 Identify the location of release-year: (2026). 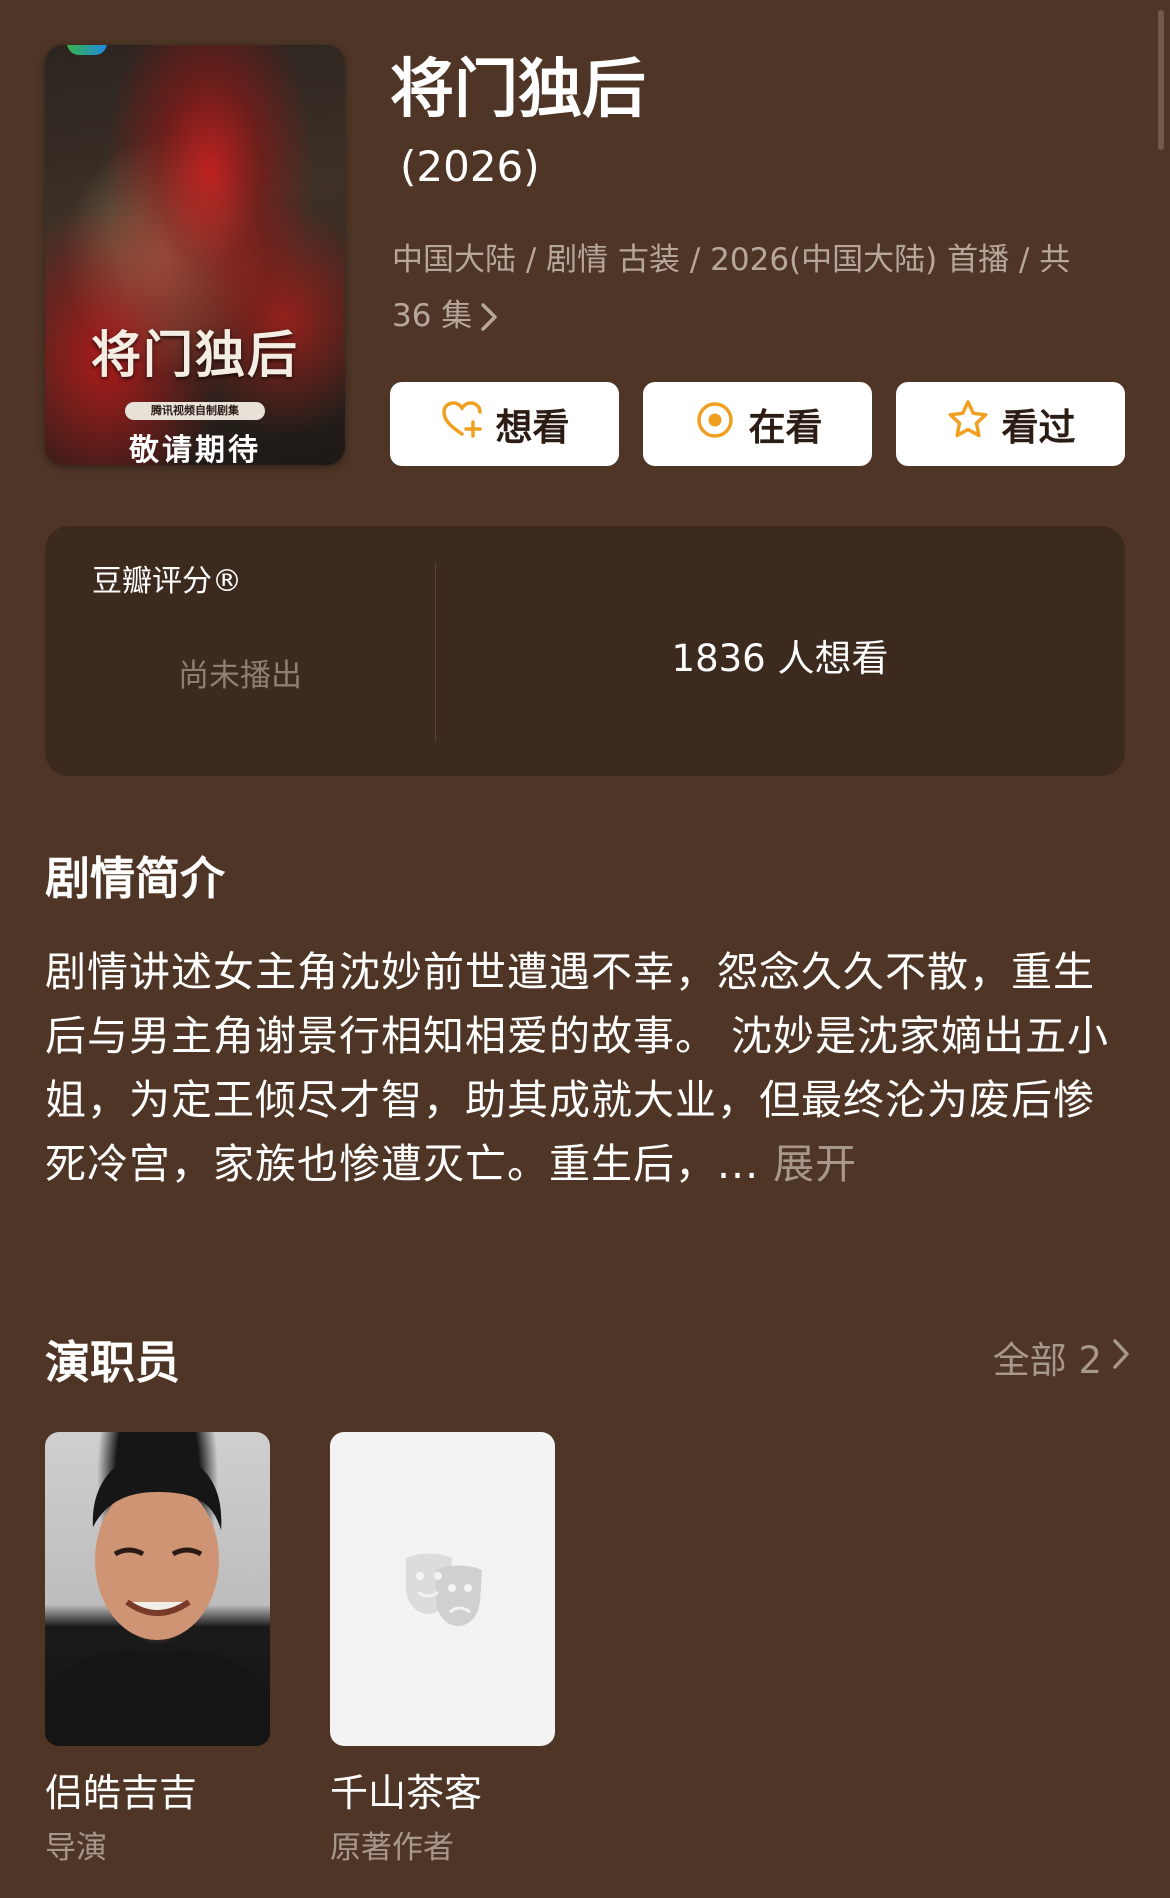
(470, 166).